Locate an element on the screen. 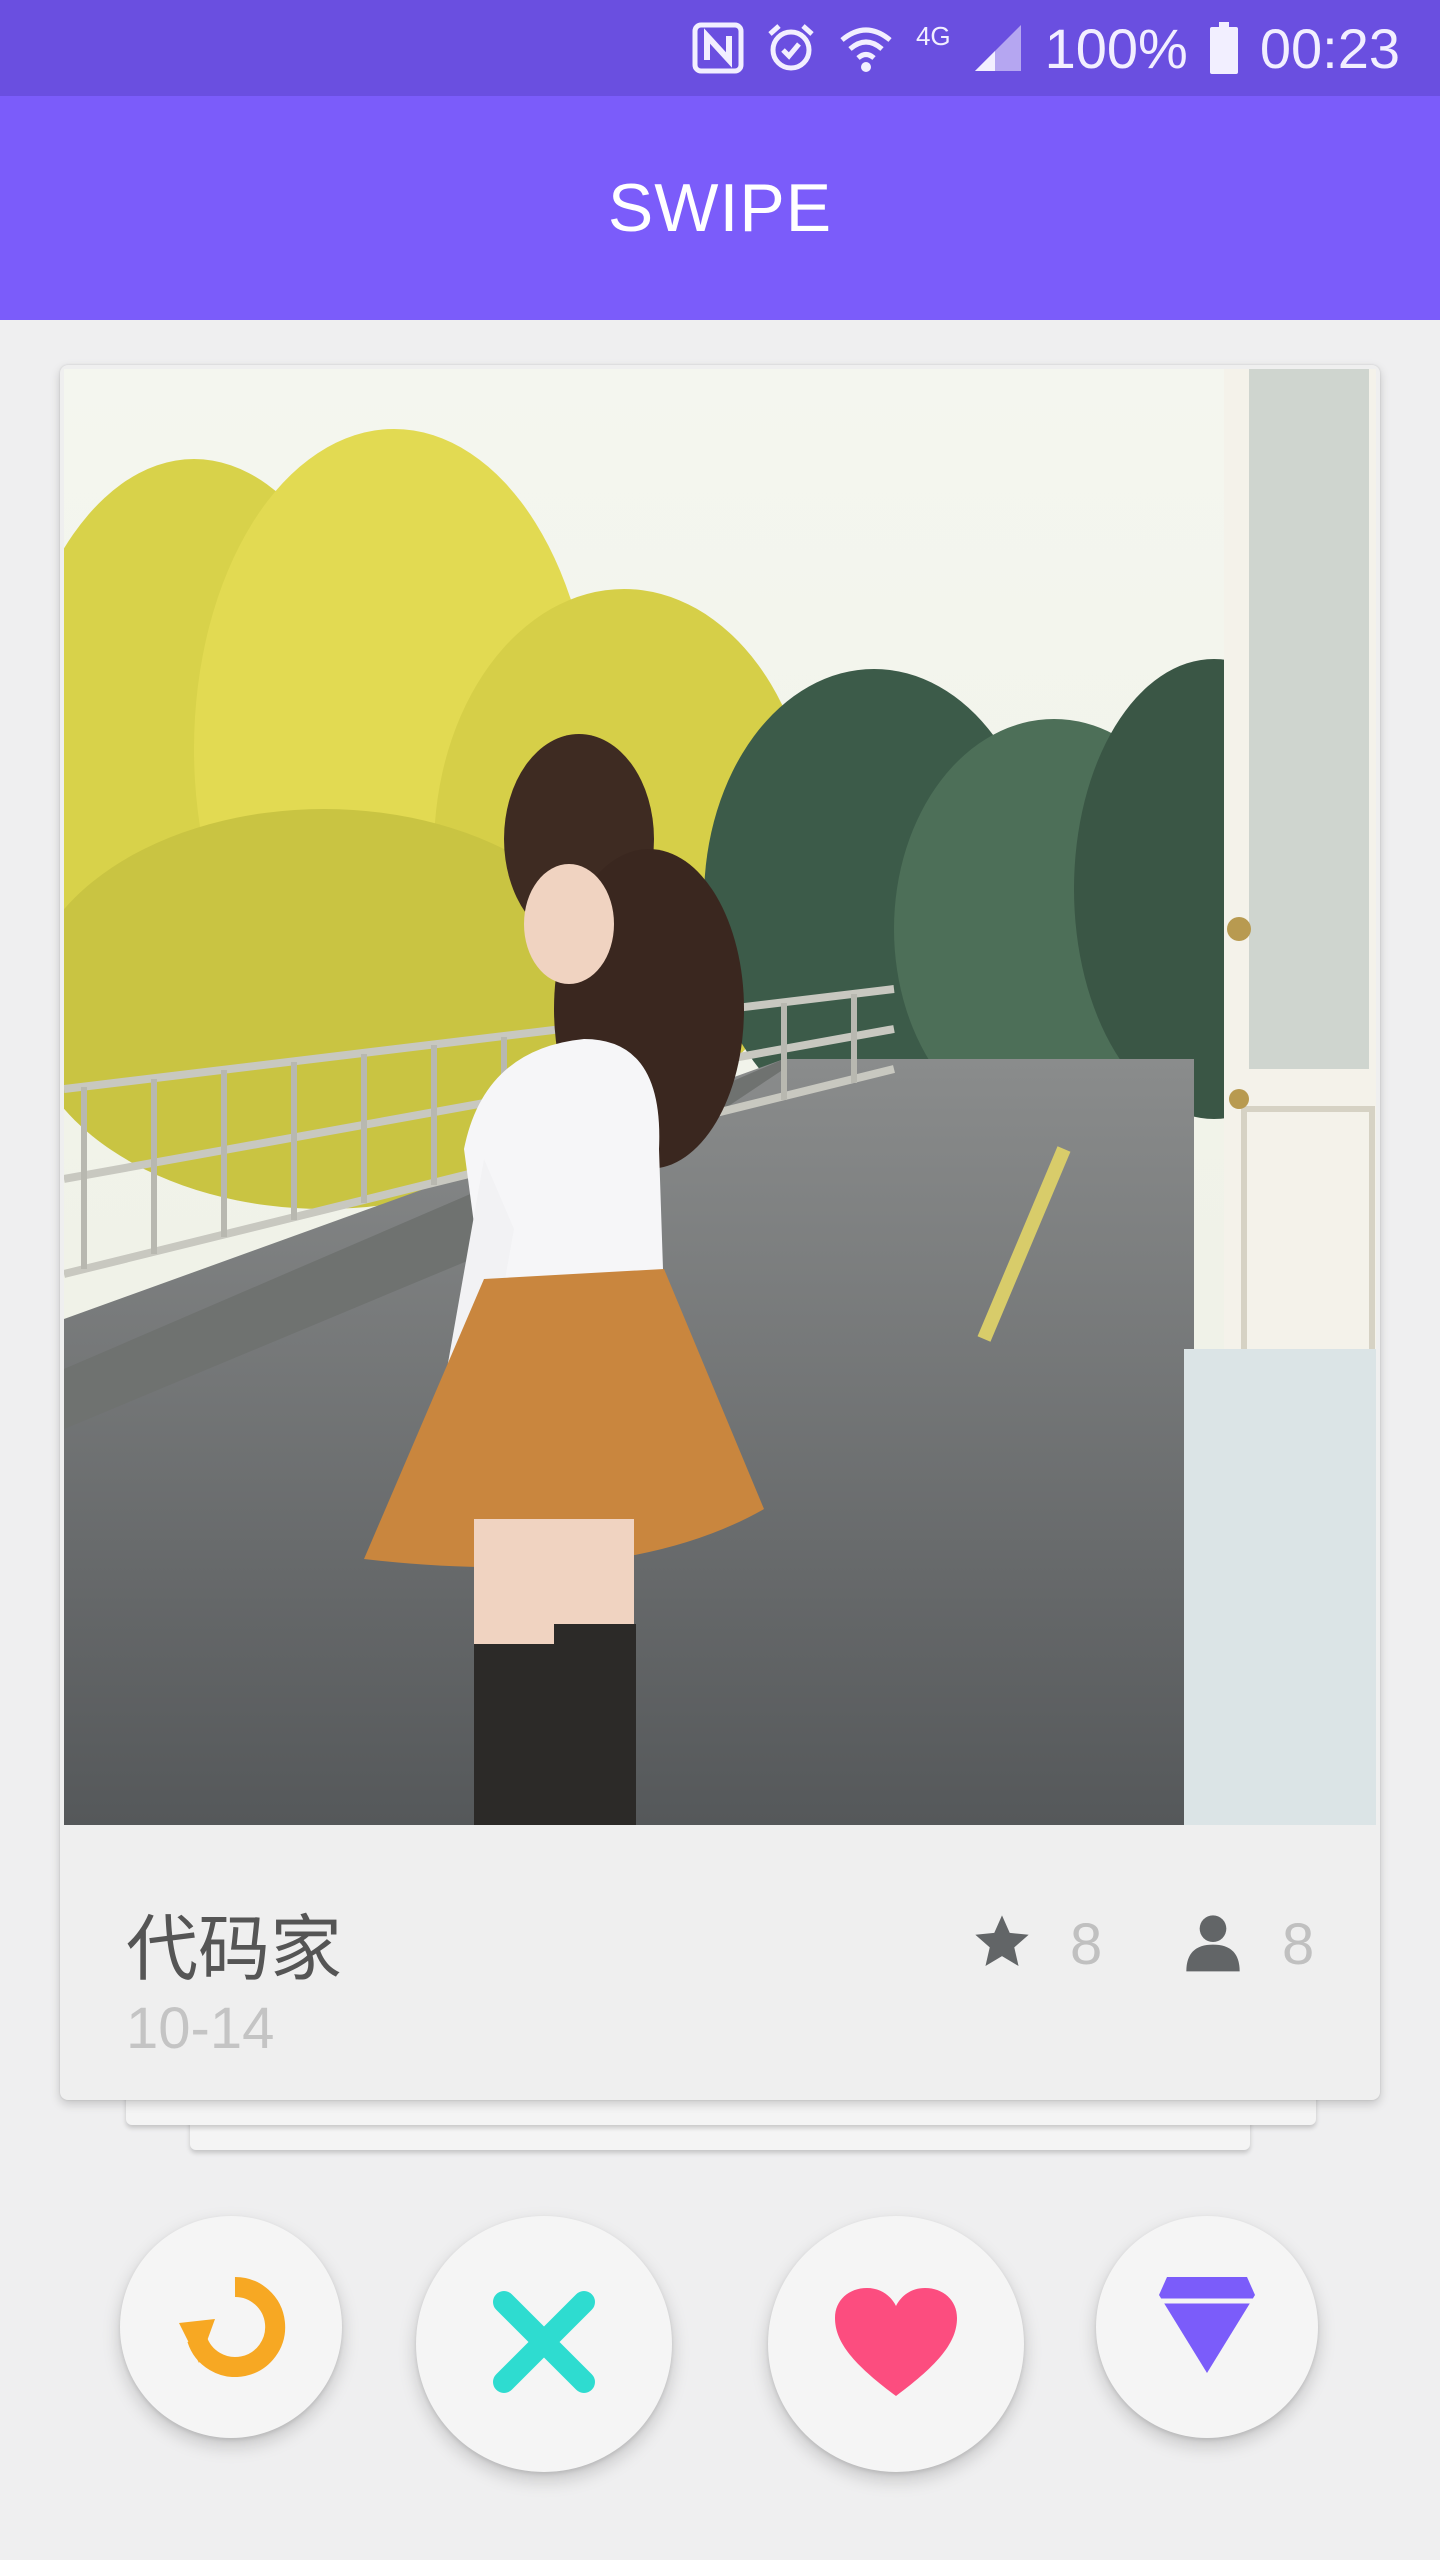  close-icon is located at coordinates (544, 2344).